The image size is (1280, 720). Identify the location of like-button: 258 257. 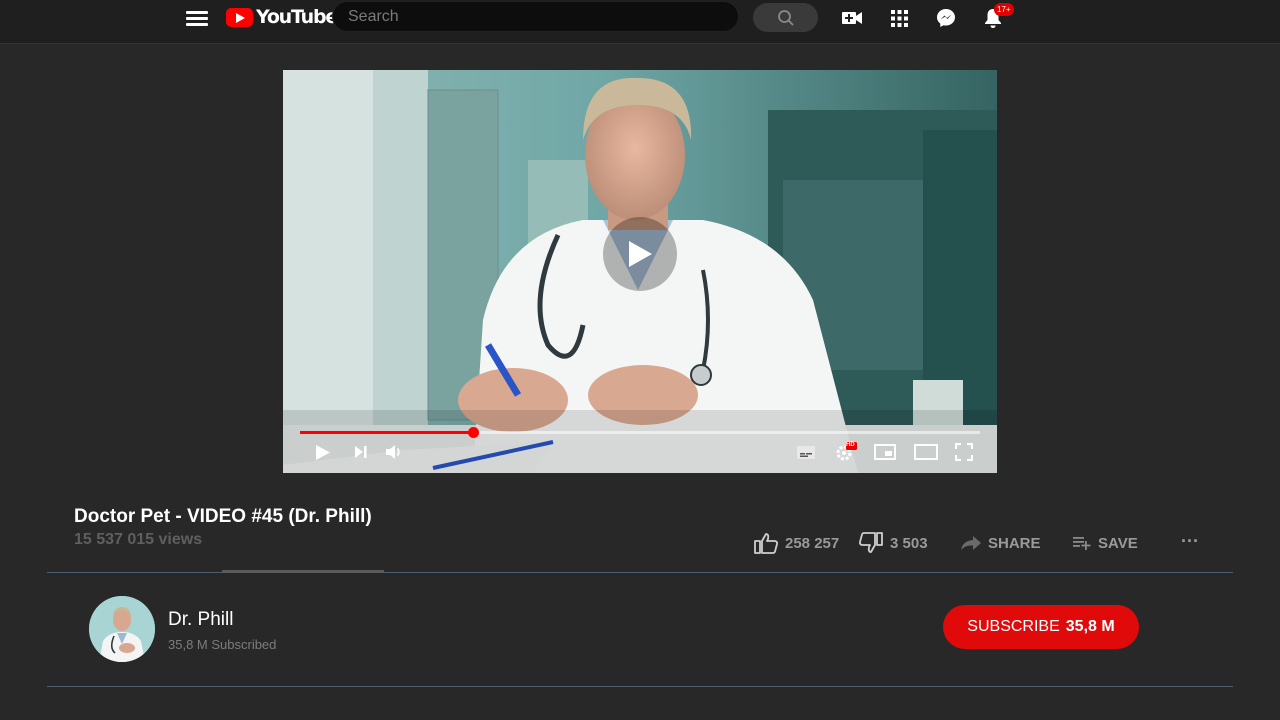
(796, 543).